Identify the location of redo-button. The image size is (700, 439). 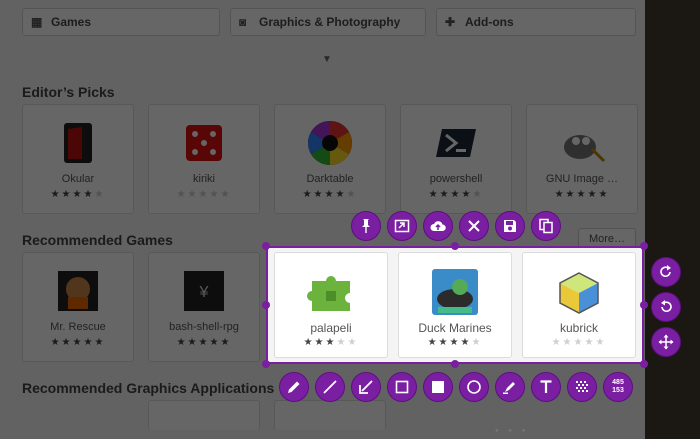
(666, 272).